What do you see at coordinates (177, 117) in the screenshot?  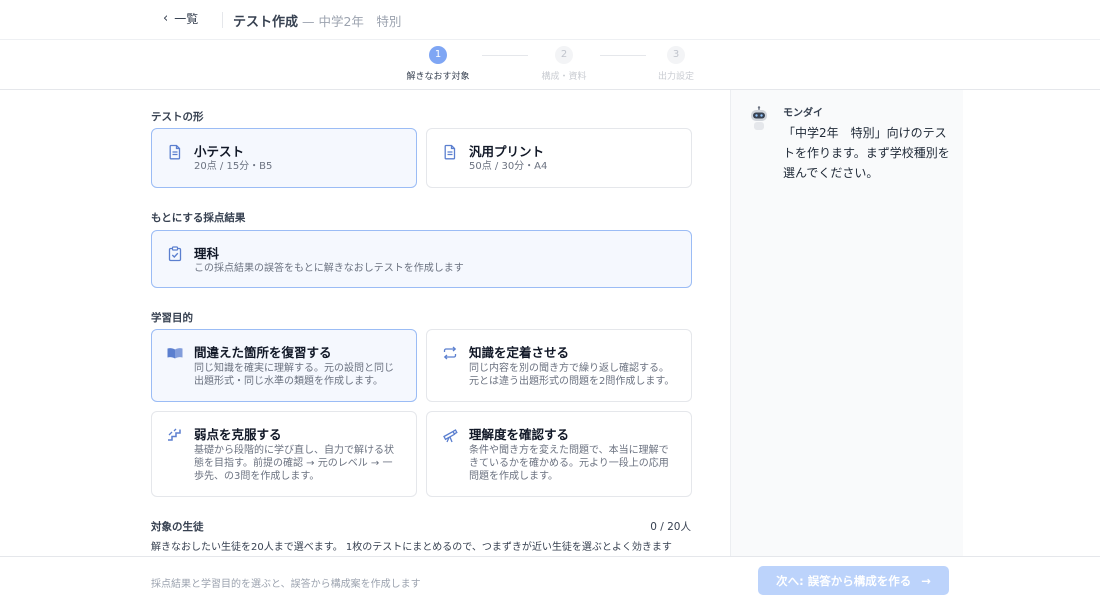 I see `test-form-label: テストの形` at bounding box center [177, 117].